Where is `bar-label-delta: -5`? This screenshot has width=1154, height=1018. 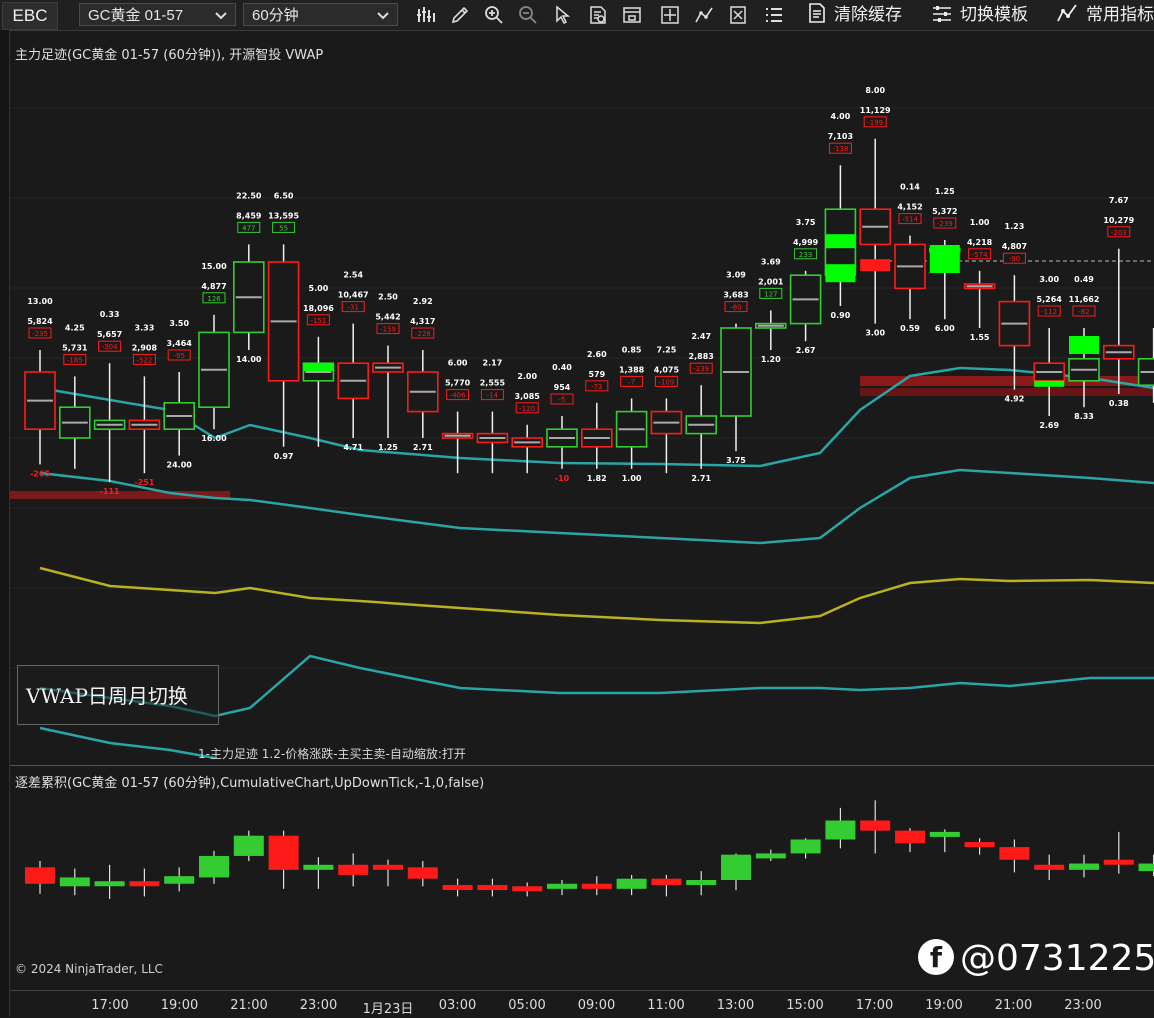
bar-label-delta: -5 is located at coordinates (562, 400).